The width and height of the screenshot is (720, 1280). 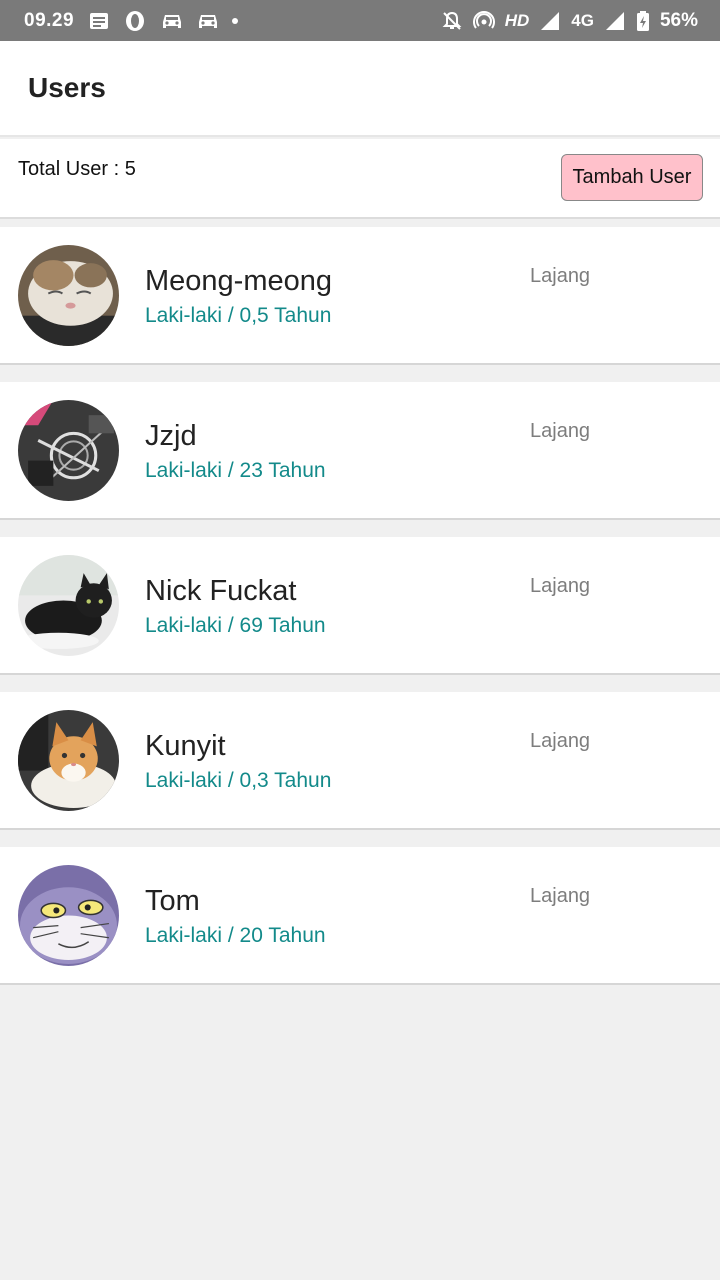 What do you see at coordinates (360, 296) in the screenshot?
I see `user-list-item: Meong-meong Laki-laki / 0,5 Tahun Lajang` at bounding box center [360, 296].